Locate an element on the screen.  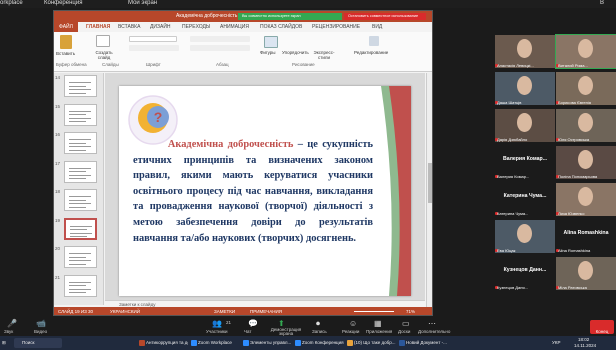
alignment-row is located at coordinates (220, 48).